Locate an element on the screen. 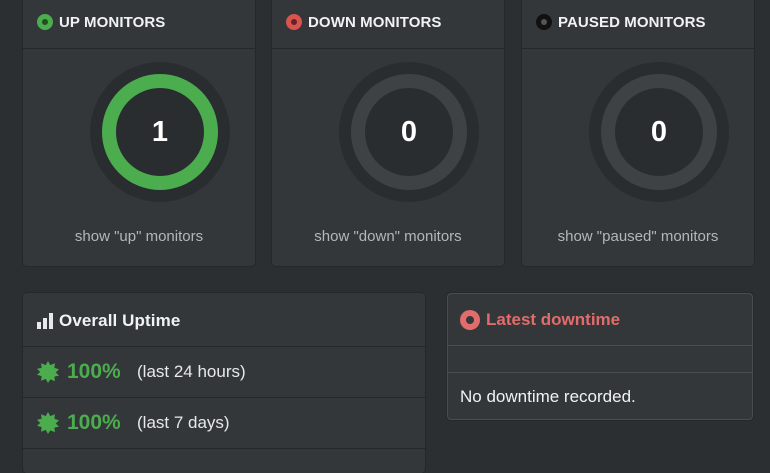  up-monitors-header: UP MONITORS is located at coordinates (139, 24).